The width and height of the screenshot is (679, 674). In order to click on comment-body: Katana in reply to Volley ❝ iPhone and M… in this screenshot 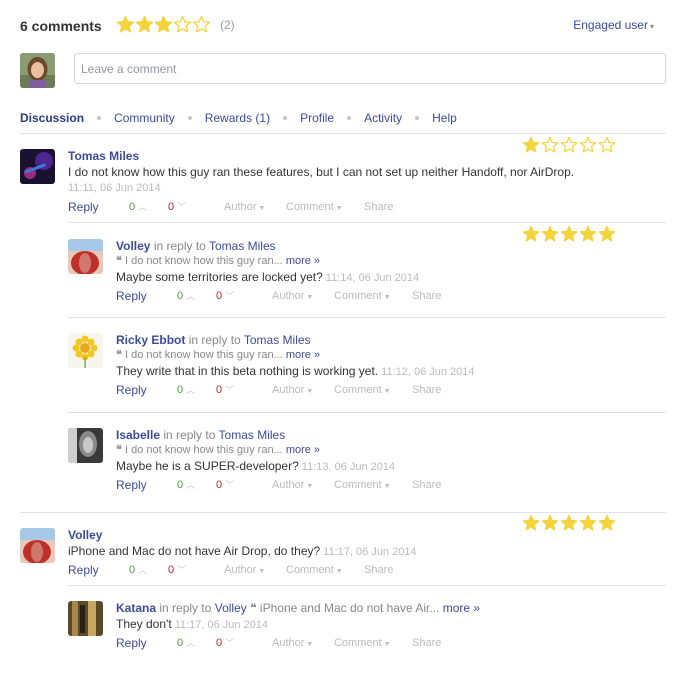, I will do `click(396, 626)`.